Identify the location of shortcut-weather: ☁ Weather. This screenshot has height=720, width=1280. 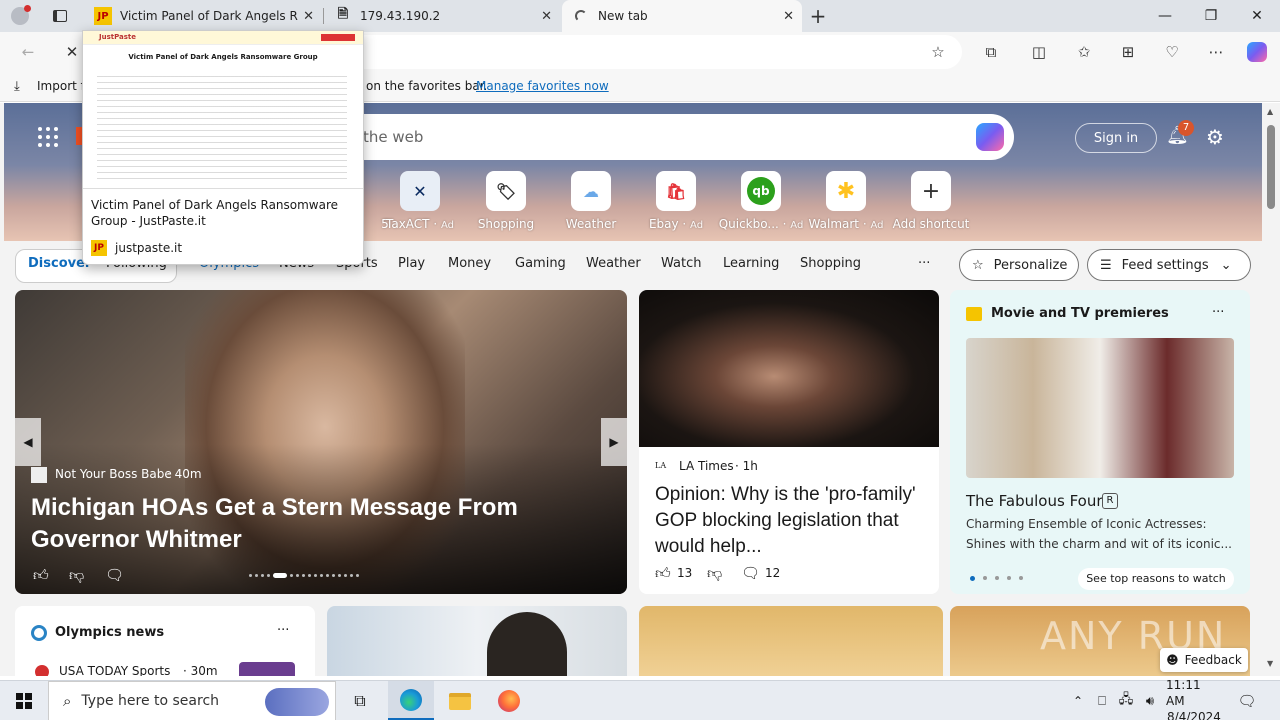
(591, 201).